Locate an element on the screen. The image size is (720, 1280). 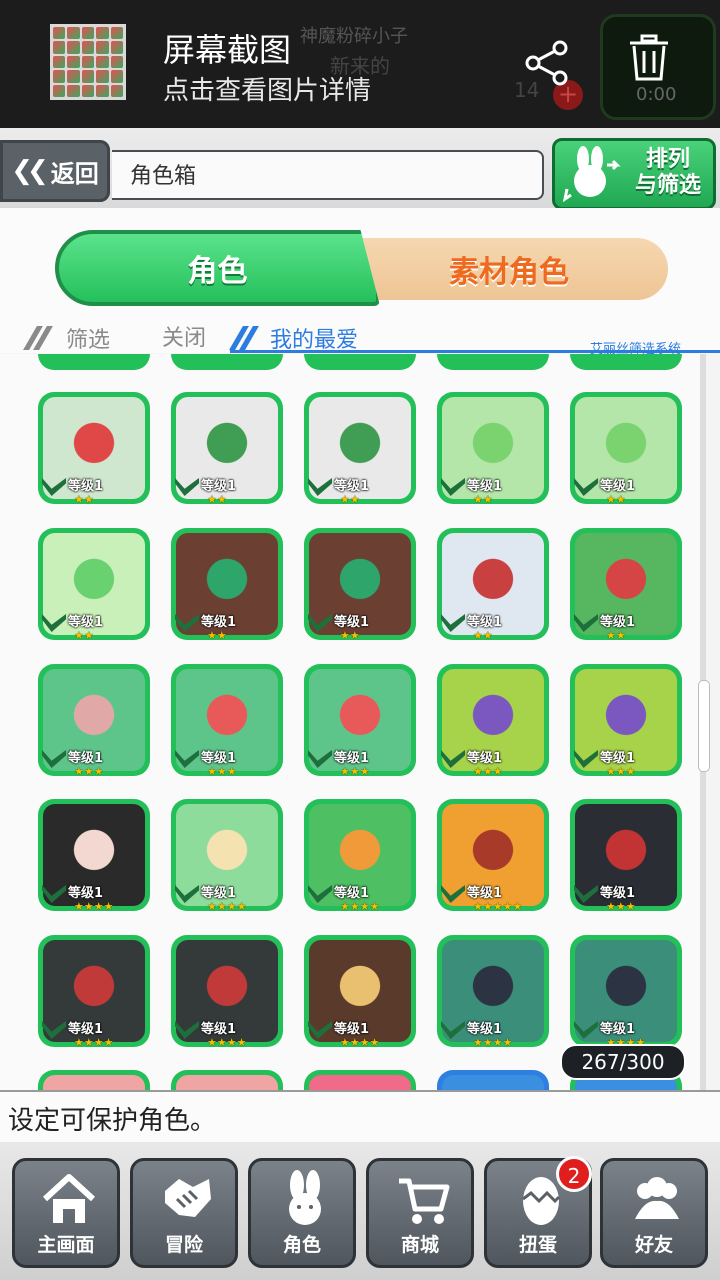
trash-icon is located at coordinates (649, 58).